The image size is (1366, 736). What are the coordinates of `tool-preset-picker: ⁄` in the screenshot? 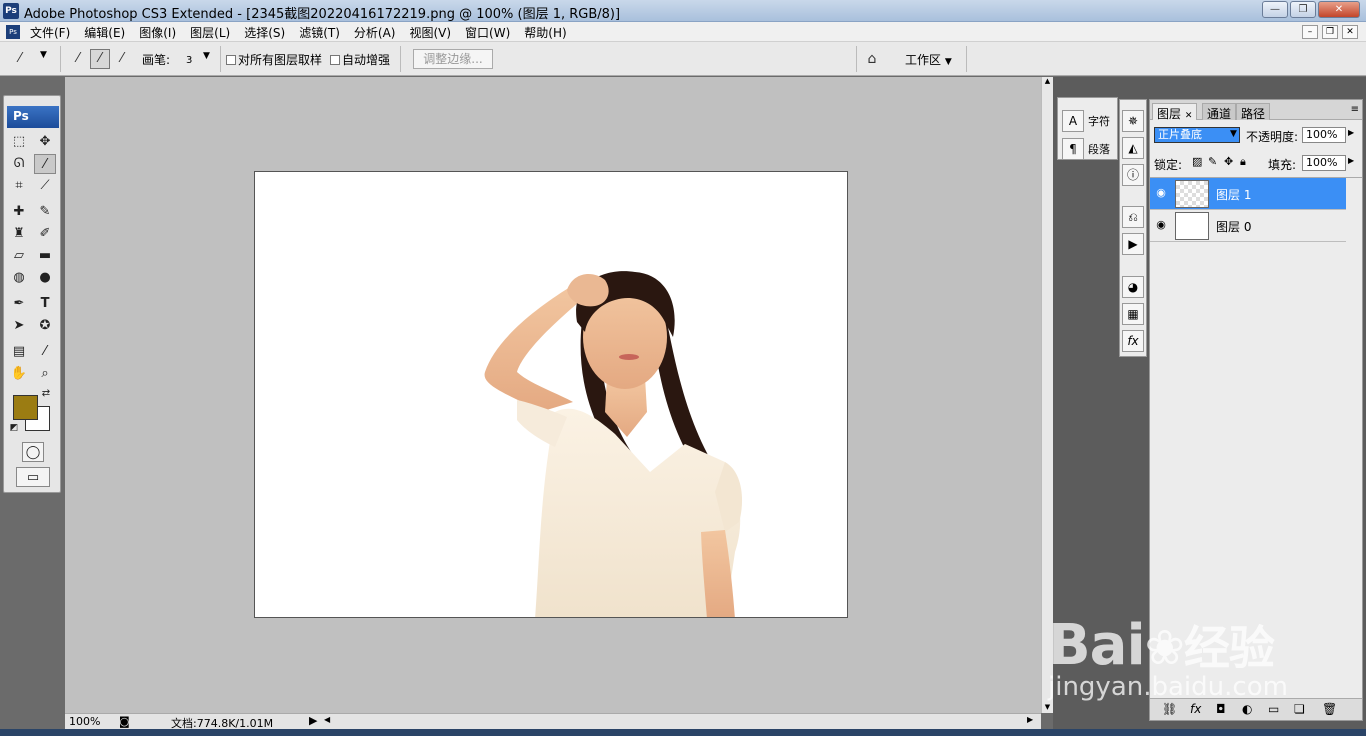 It's located at (20, 59).